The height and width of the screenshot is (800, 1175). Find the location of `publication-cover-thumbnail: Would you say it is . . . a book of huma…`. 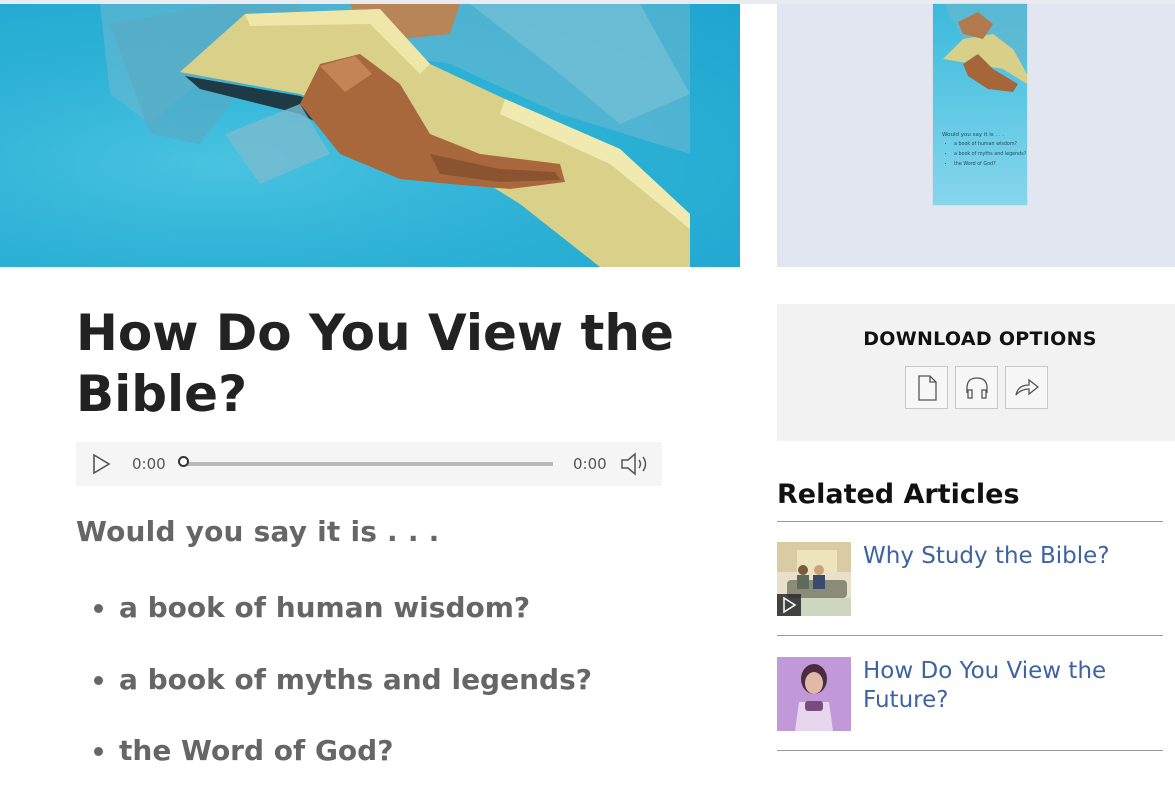

publication-cover-thumbnail: Would you say it is . . . a book of huma… is located at coordinates (980, 104).